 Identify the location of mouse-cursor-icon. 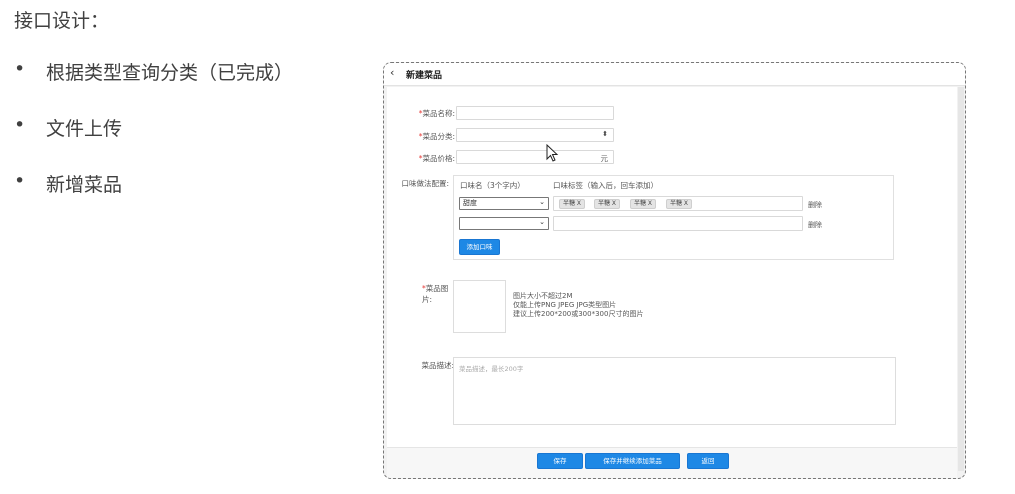
(552, 153).